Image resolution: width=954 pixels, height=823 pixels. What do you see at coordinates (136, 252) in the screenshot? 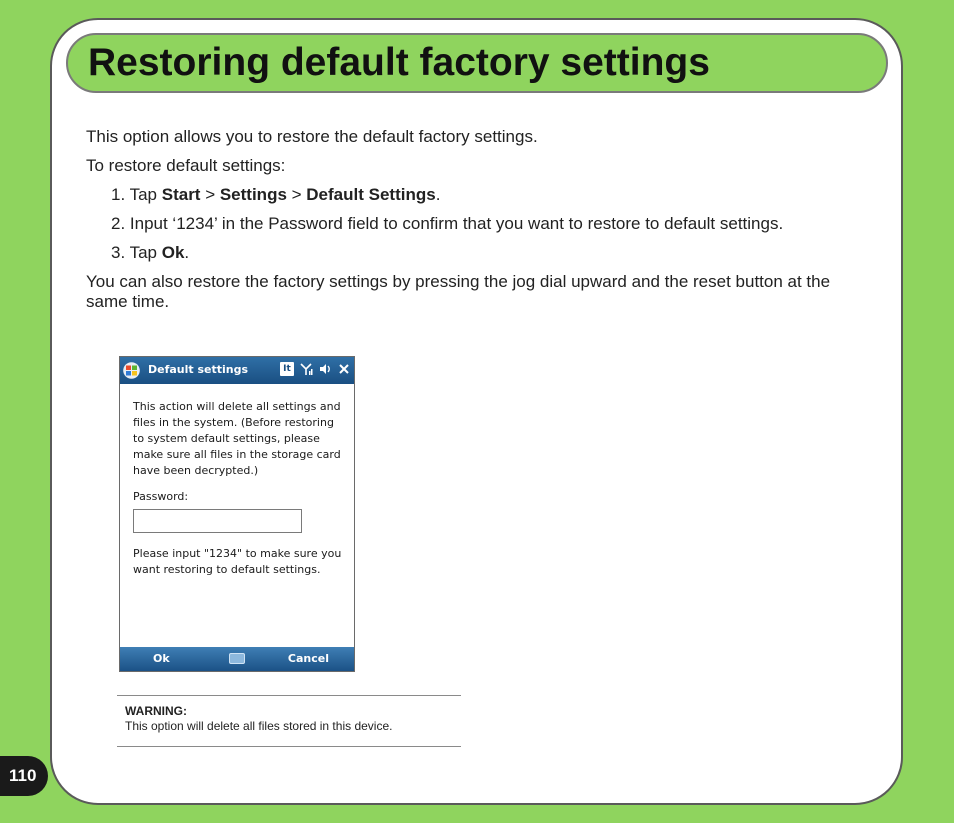
I see `step-3-prefix: 3. Tap` at bounding box center [136, 252].